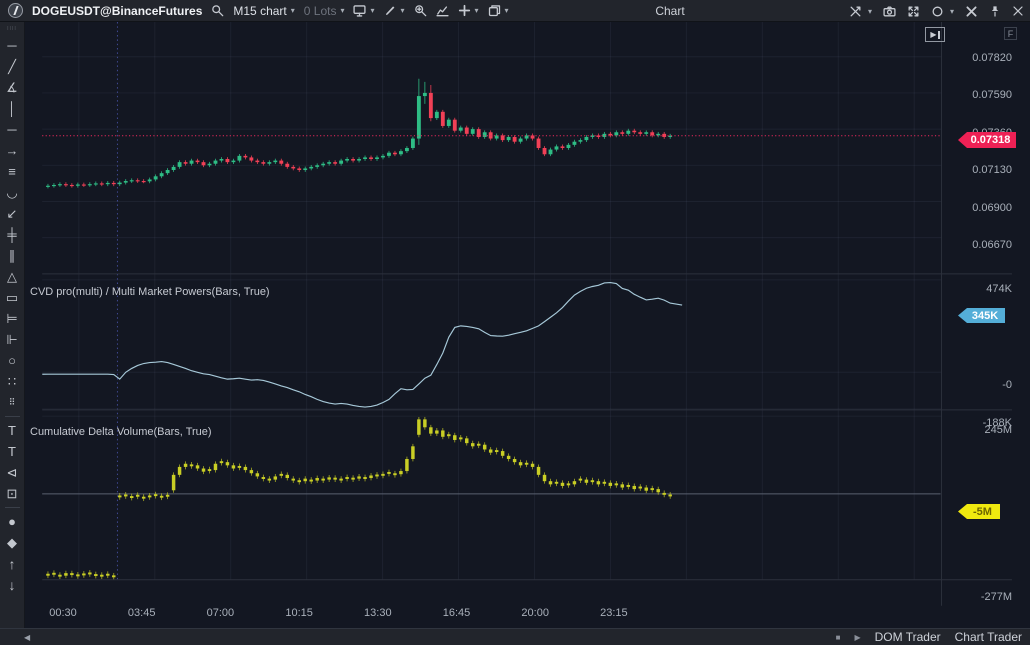 The height and width of the screenshot is (645, 1030). What do you see at coordinates (12, 66) in the screenshot?
I see `tool-trend-line: ╱` at bounding box center [12, 66].